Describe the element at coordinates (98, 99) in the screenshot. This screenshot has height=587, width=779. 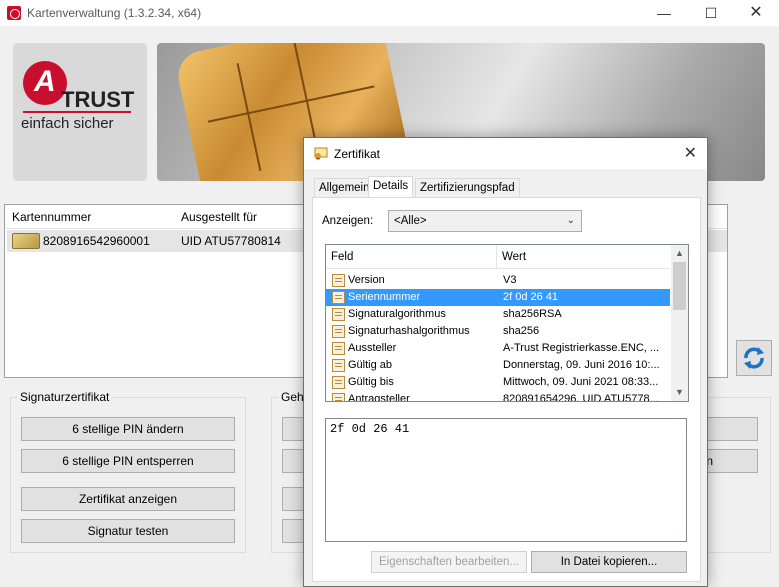
I see `logo-brand: TRUST` at that location.